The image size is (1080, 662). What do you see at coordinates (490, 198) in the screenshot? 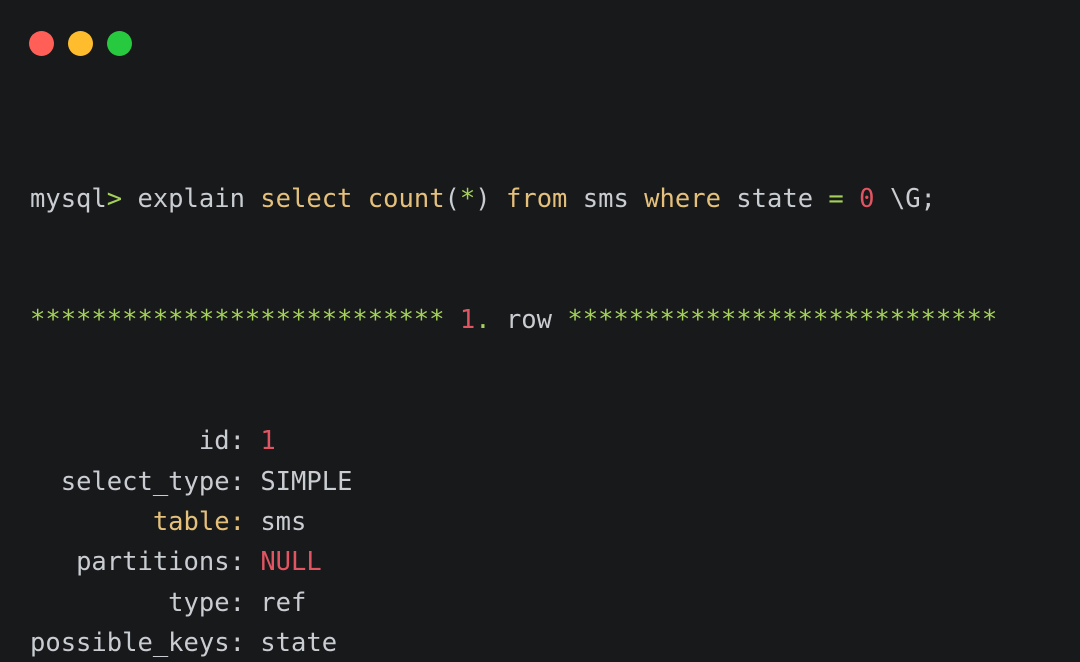
I see `command-token-8: )` at bounding box center [490, 198].